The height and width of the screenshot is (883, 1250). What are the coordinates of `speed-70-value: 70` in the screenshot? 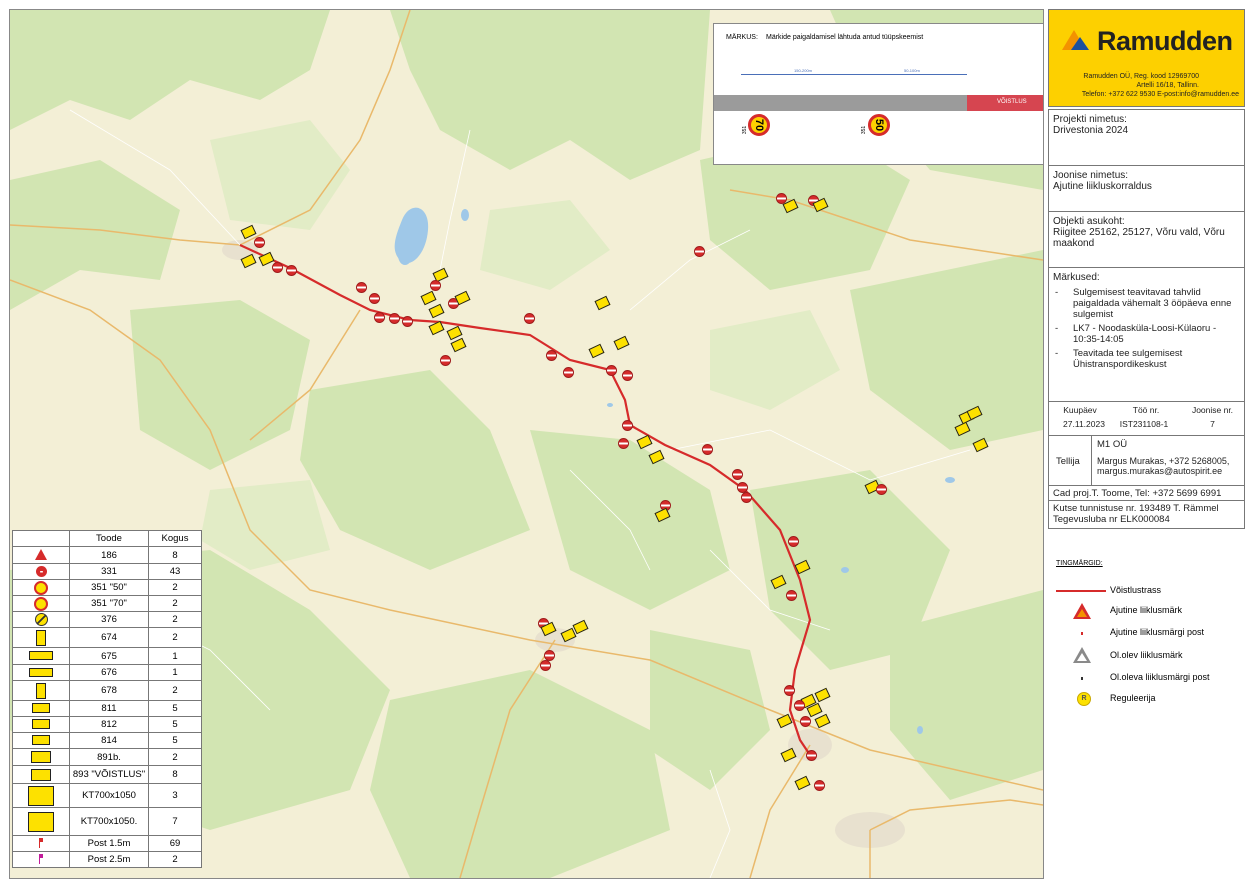 It's located at (759, 125).